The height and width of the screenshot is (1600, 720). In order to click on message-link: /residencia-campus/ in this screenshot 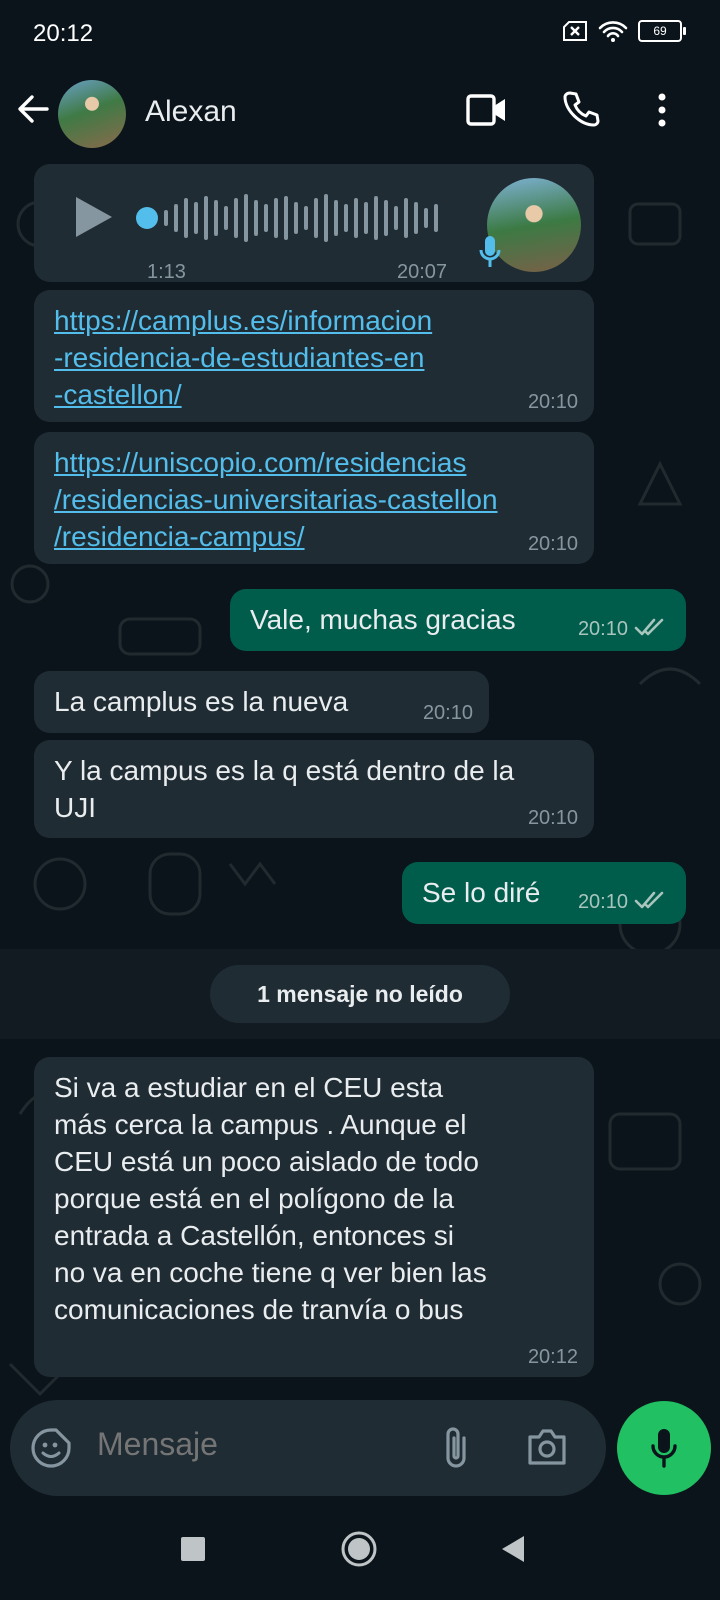, I will do `click(314, 536)`.